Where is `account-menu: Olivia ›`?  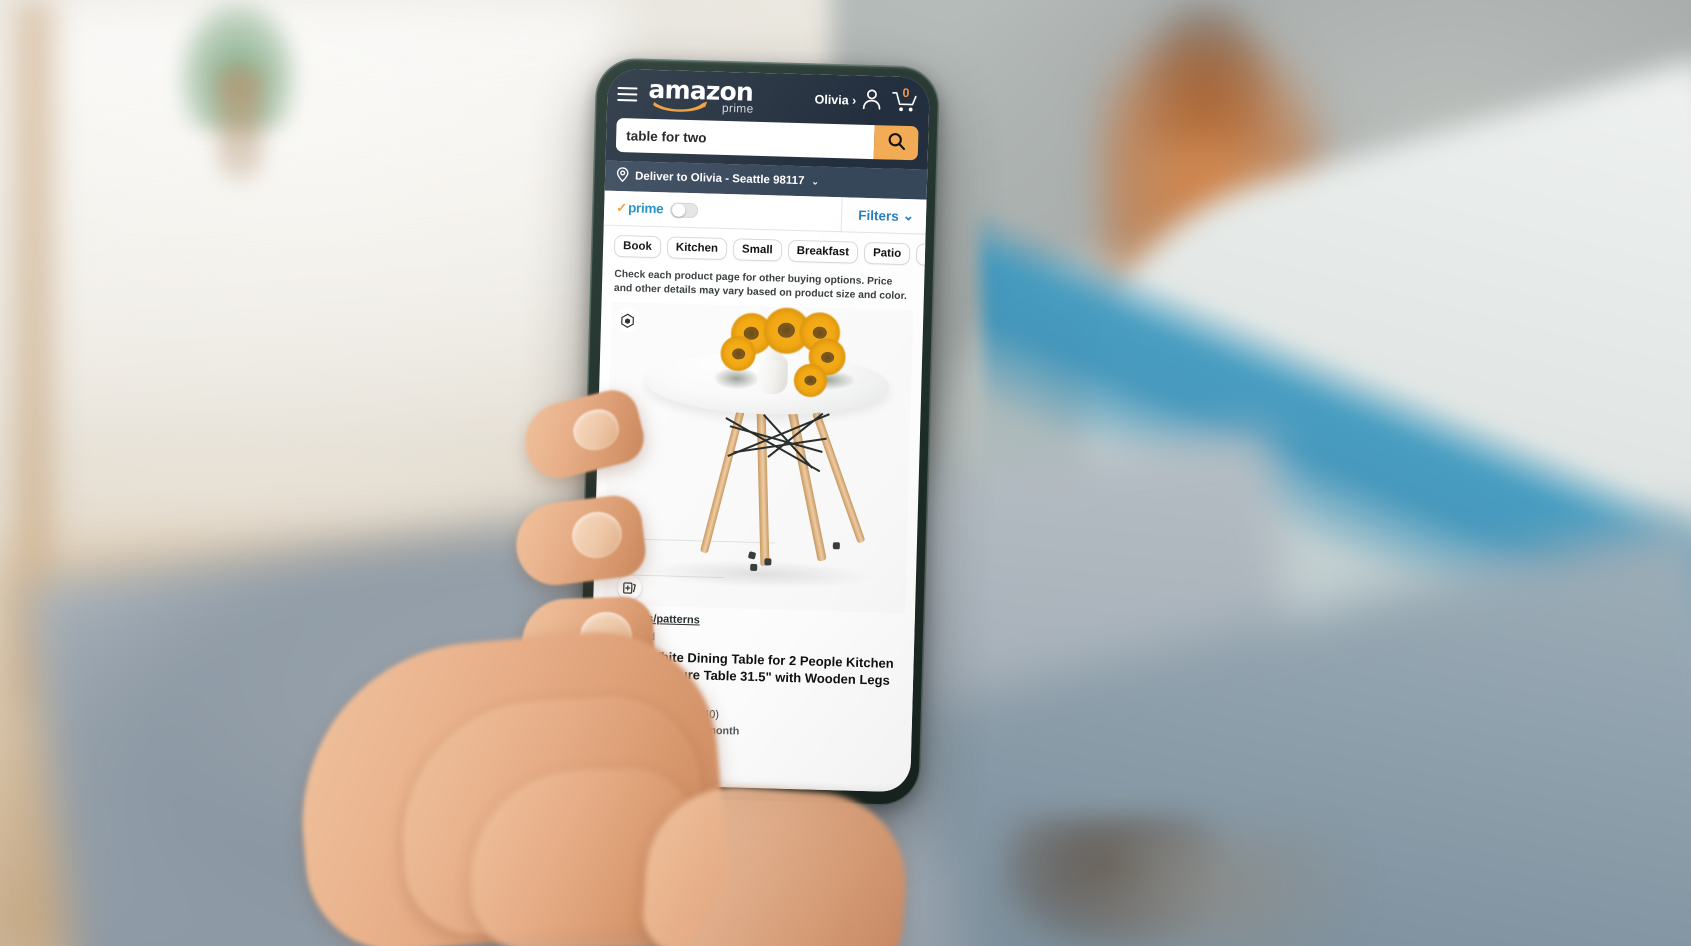
account-menu: Olivia › is located at coordinates (848, 100).